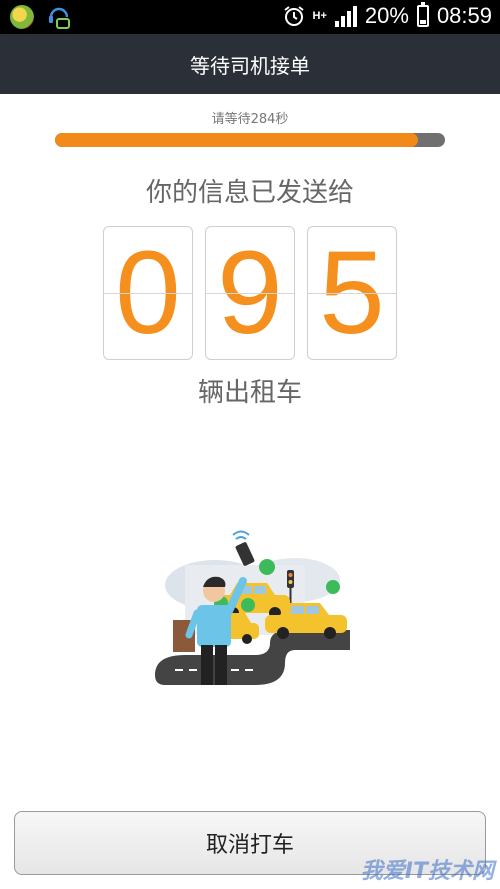 This screenshot has height=889, width=500. What do you see at coordinates (422, 14) in the screenshot?
I see `battery-icon` at bounding box center [422, 14].